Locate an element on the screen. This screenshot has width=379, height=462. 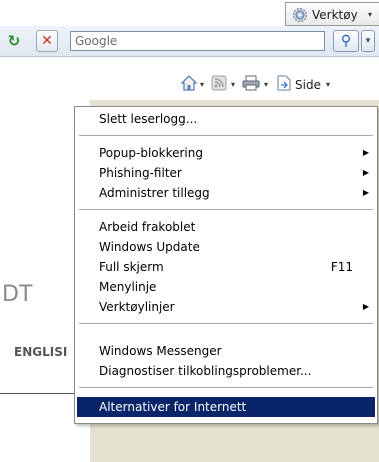
gear-icon is located at coordinates (300, 15).